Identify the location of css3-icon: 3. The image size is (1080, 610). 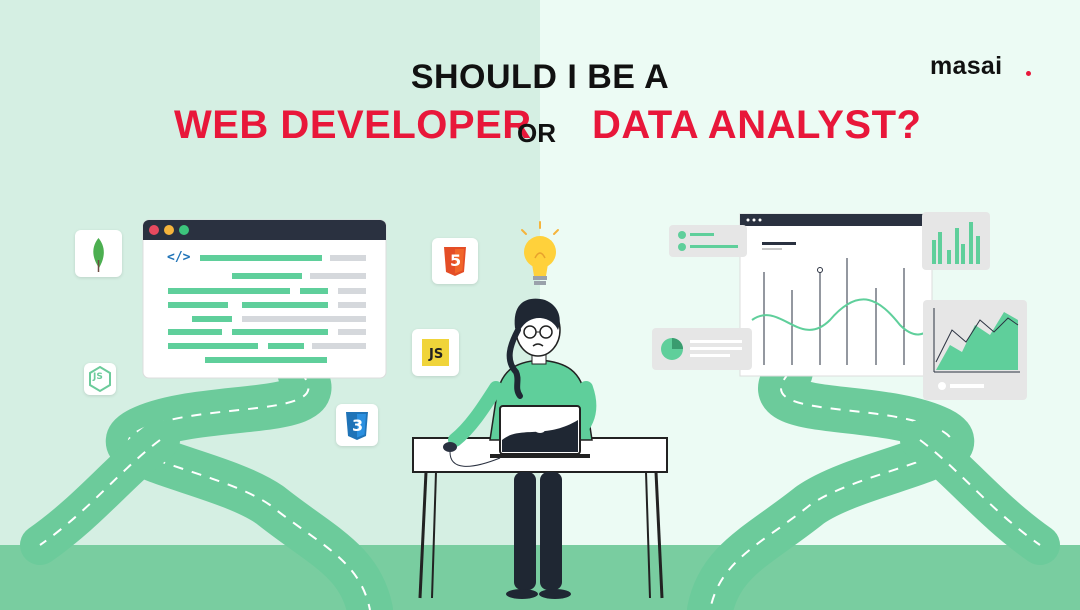
(357, 425).